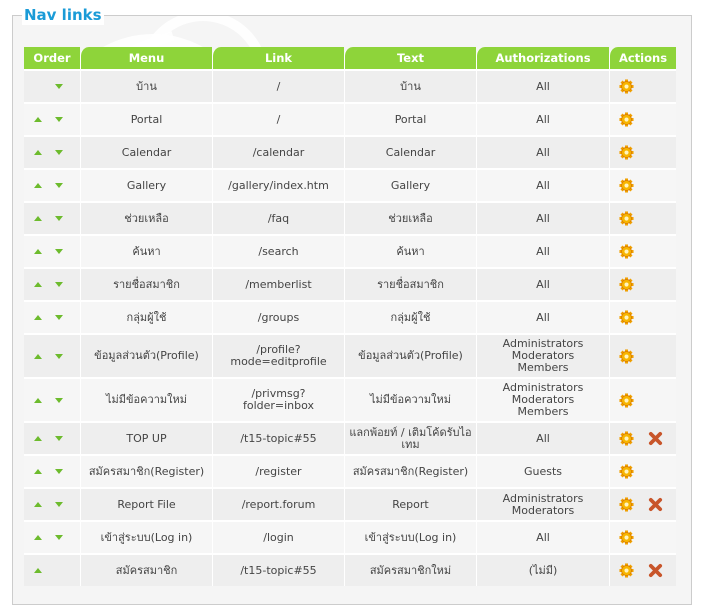  Describe the element at coordinates (278, 250) in the screenshot. I see `link-cell: /search` at that location.